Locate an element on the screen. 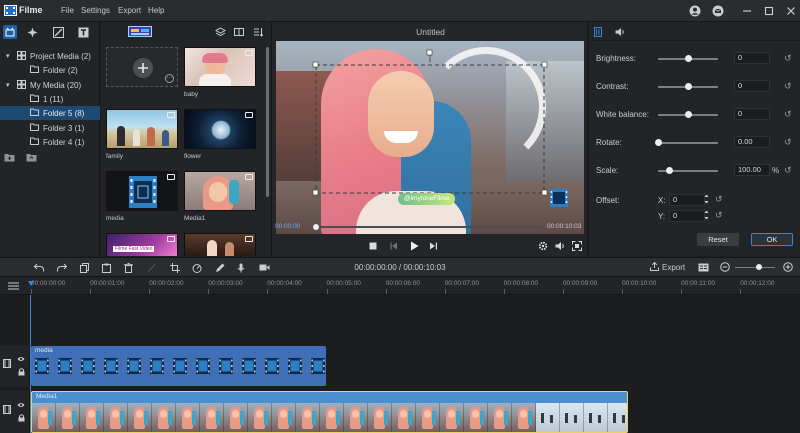  play-icon is located at coordinates (414, 247).